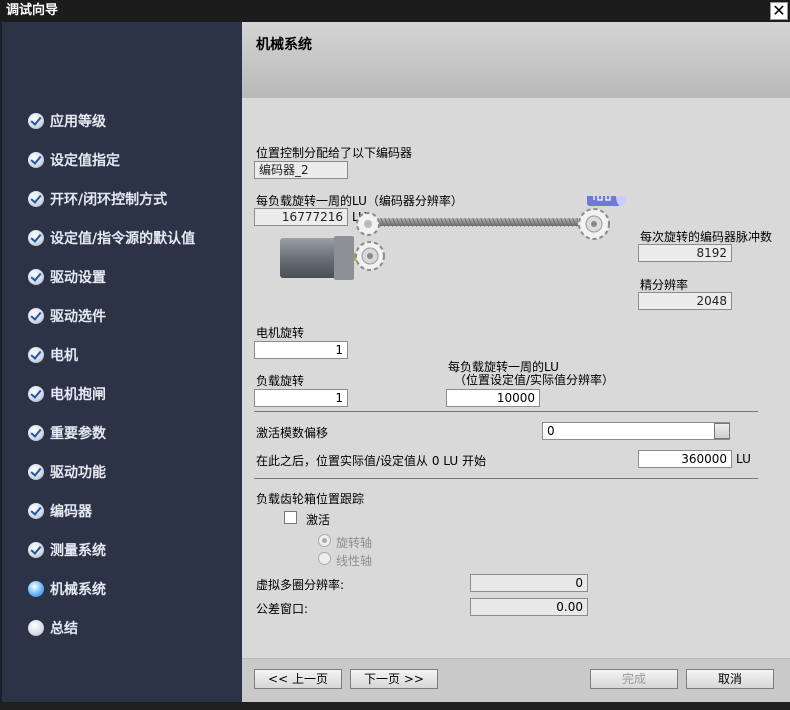 This screenshot has width=790, height=710. What do you see at coordinates (473, 222) in the screenshot?
I see `ball-screw` at bounding box center [473, 222].